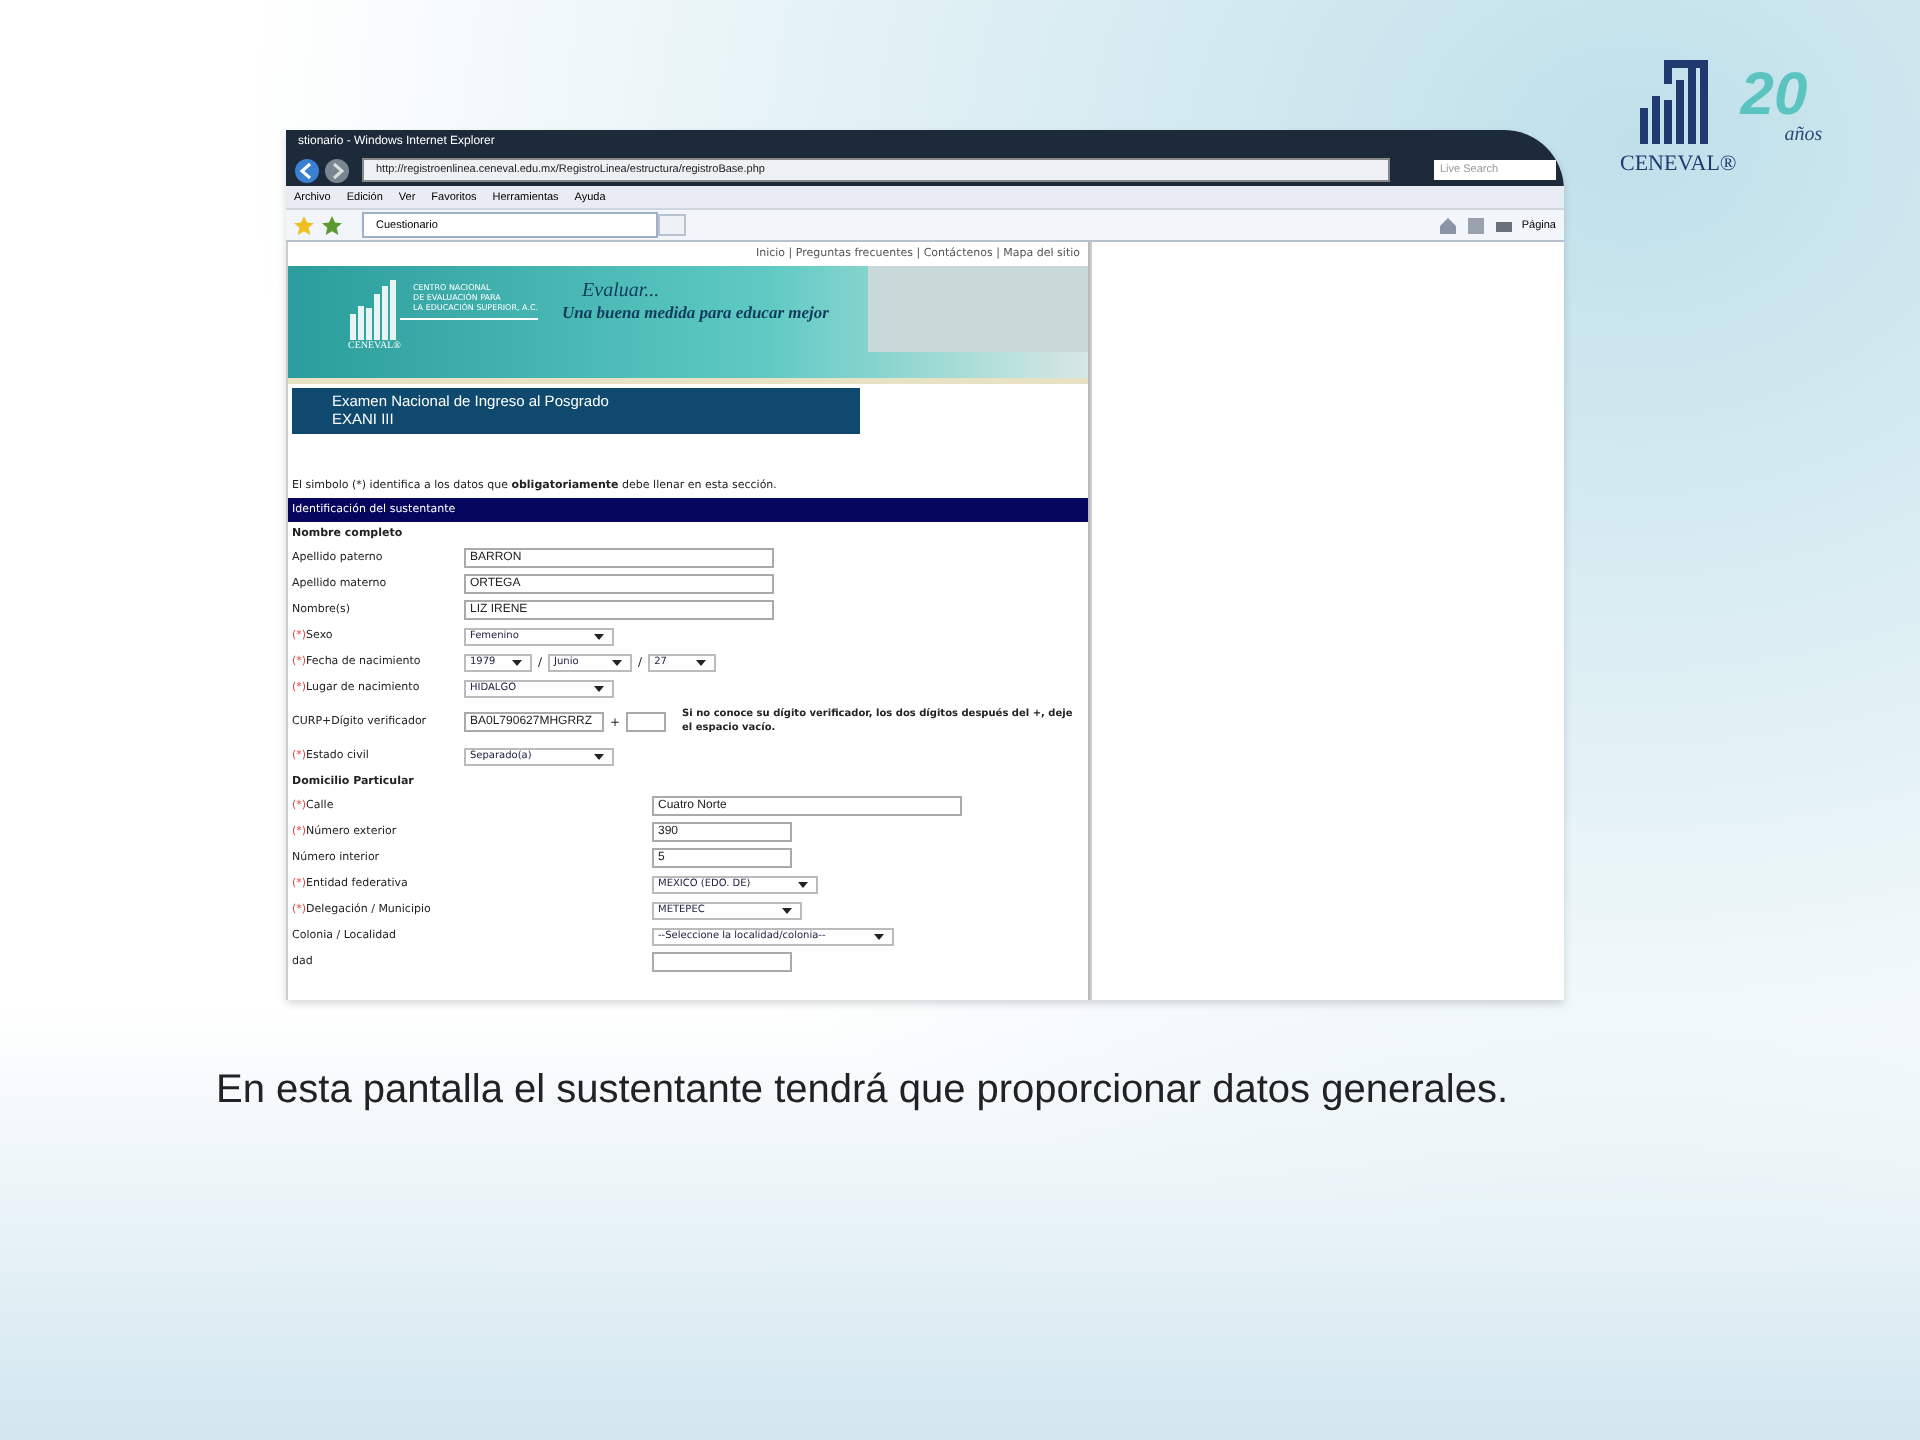  Describe the element at coordinates (1447, 225) in the screenshot. I see `home-icon` at that location.